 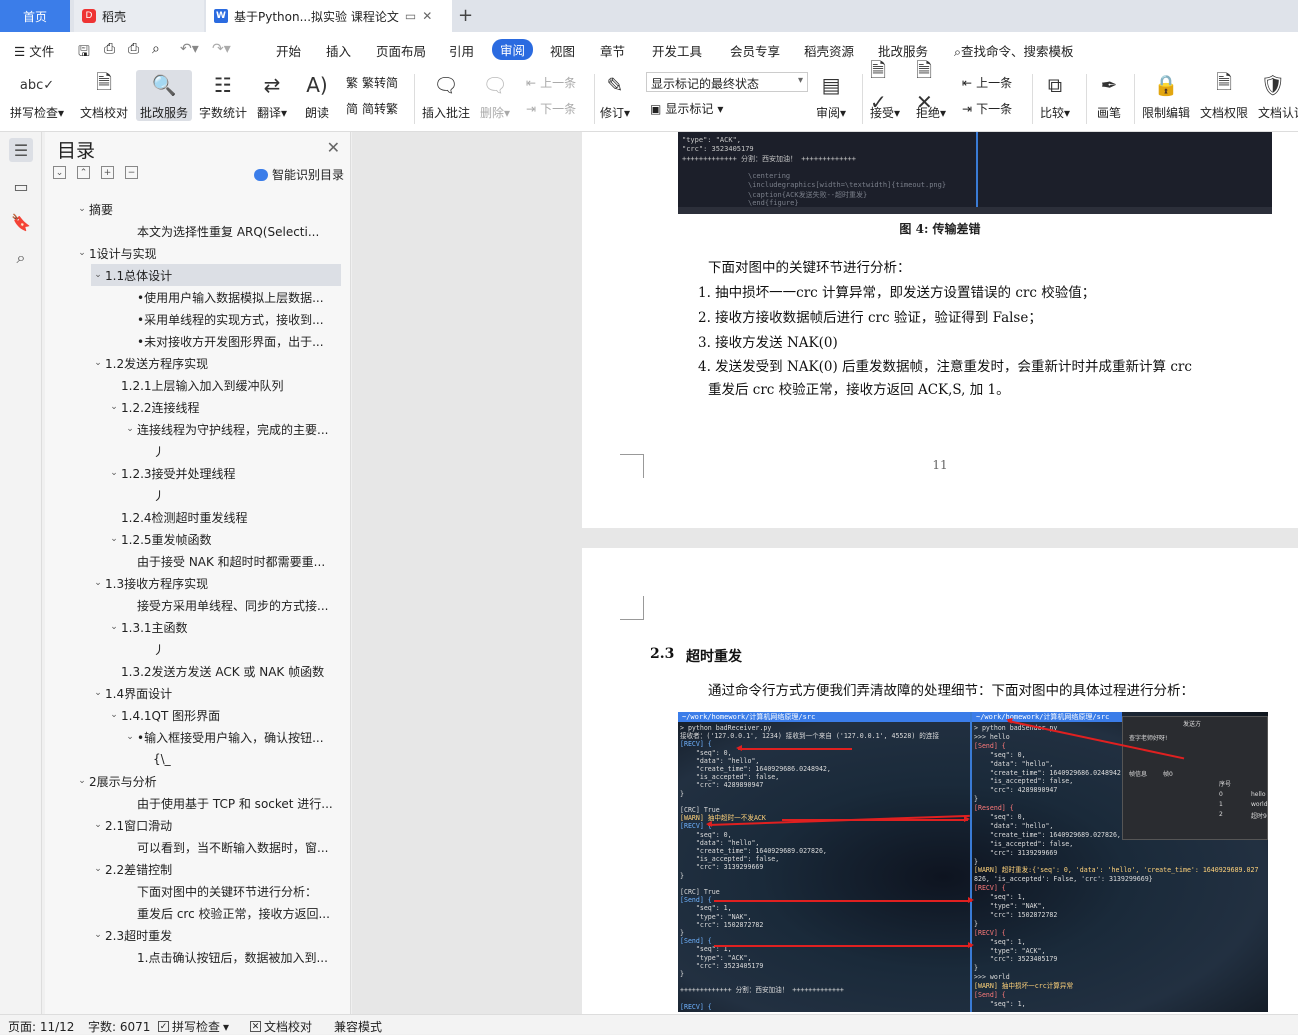 I want to click on doc-cert-button: 🛡 文档认证, so click(x=1278, y=95).